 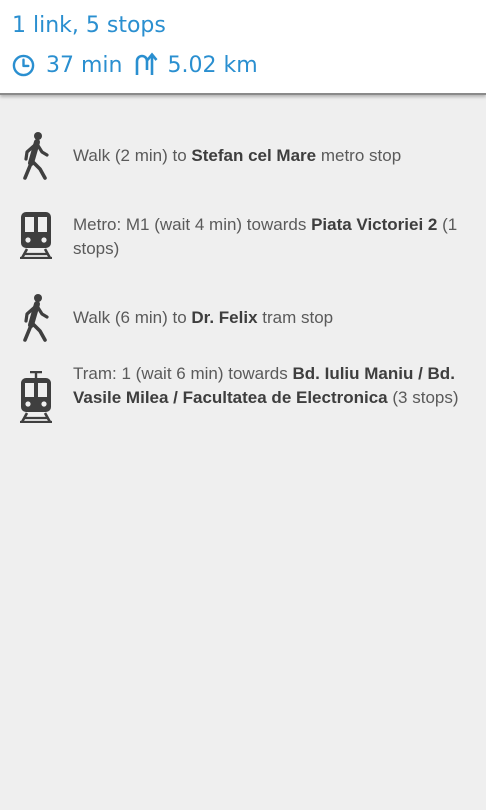 I want to click on step-destination: Stefan cel Mare, so click(x=254, y=155).